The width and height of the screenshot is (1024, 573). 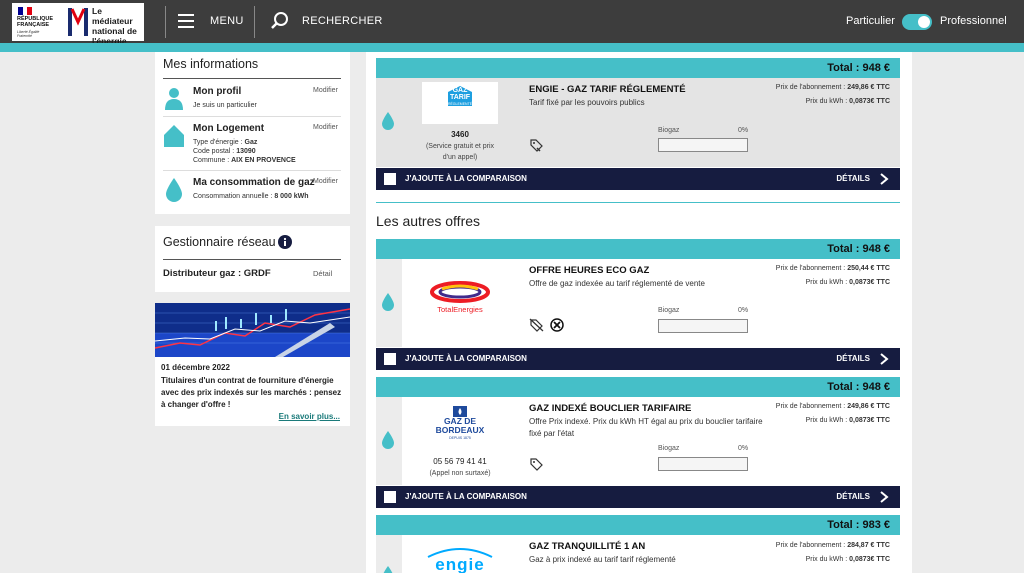 What do you see at coordinates (219, 242) in the screenshot?
I see `panel-title: Gestionnaire réseau` at bounding box center [219, 242].